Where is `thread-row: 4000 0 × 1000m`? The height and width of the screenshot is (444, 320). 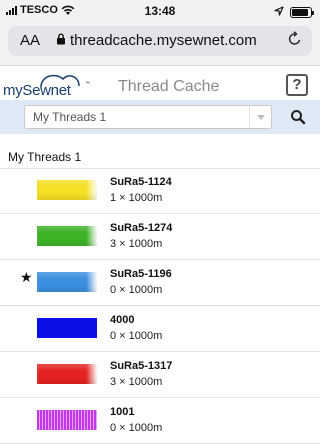
thread-row: 4000 0 × 1000m is located at coordinates (160, 329).